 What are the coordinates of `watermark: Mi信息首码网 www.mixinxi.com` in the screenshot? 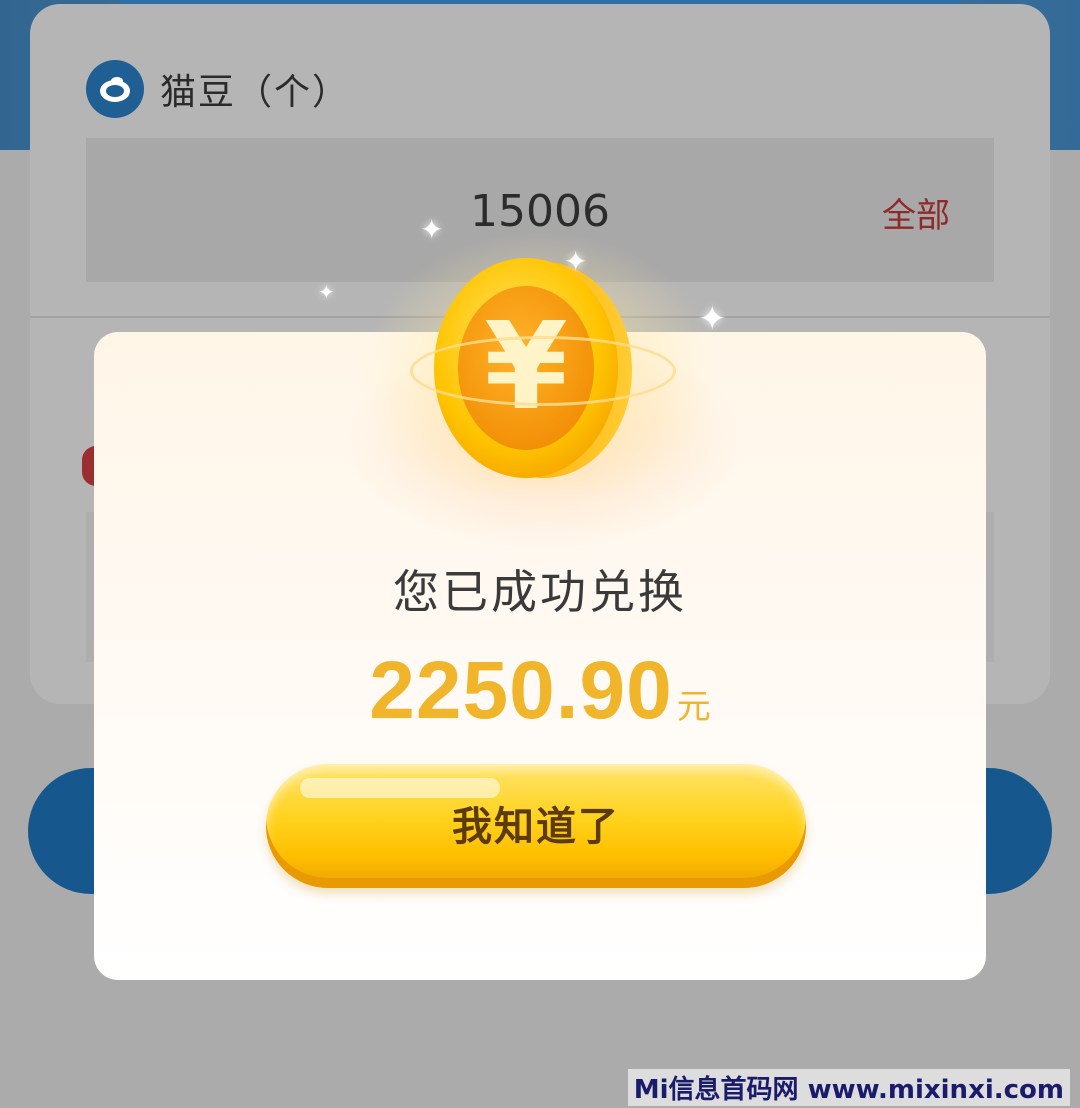 It's located at (848, 1087).